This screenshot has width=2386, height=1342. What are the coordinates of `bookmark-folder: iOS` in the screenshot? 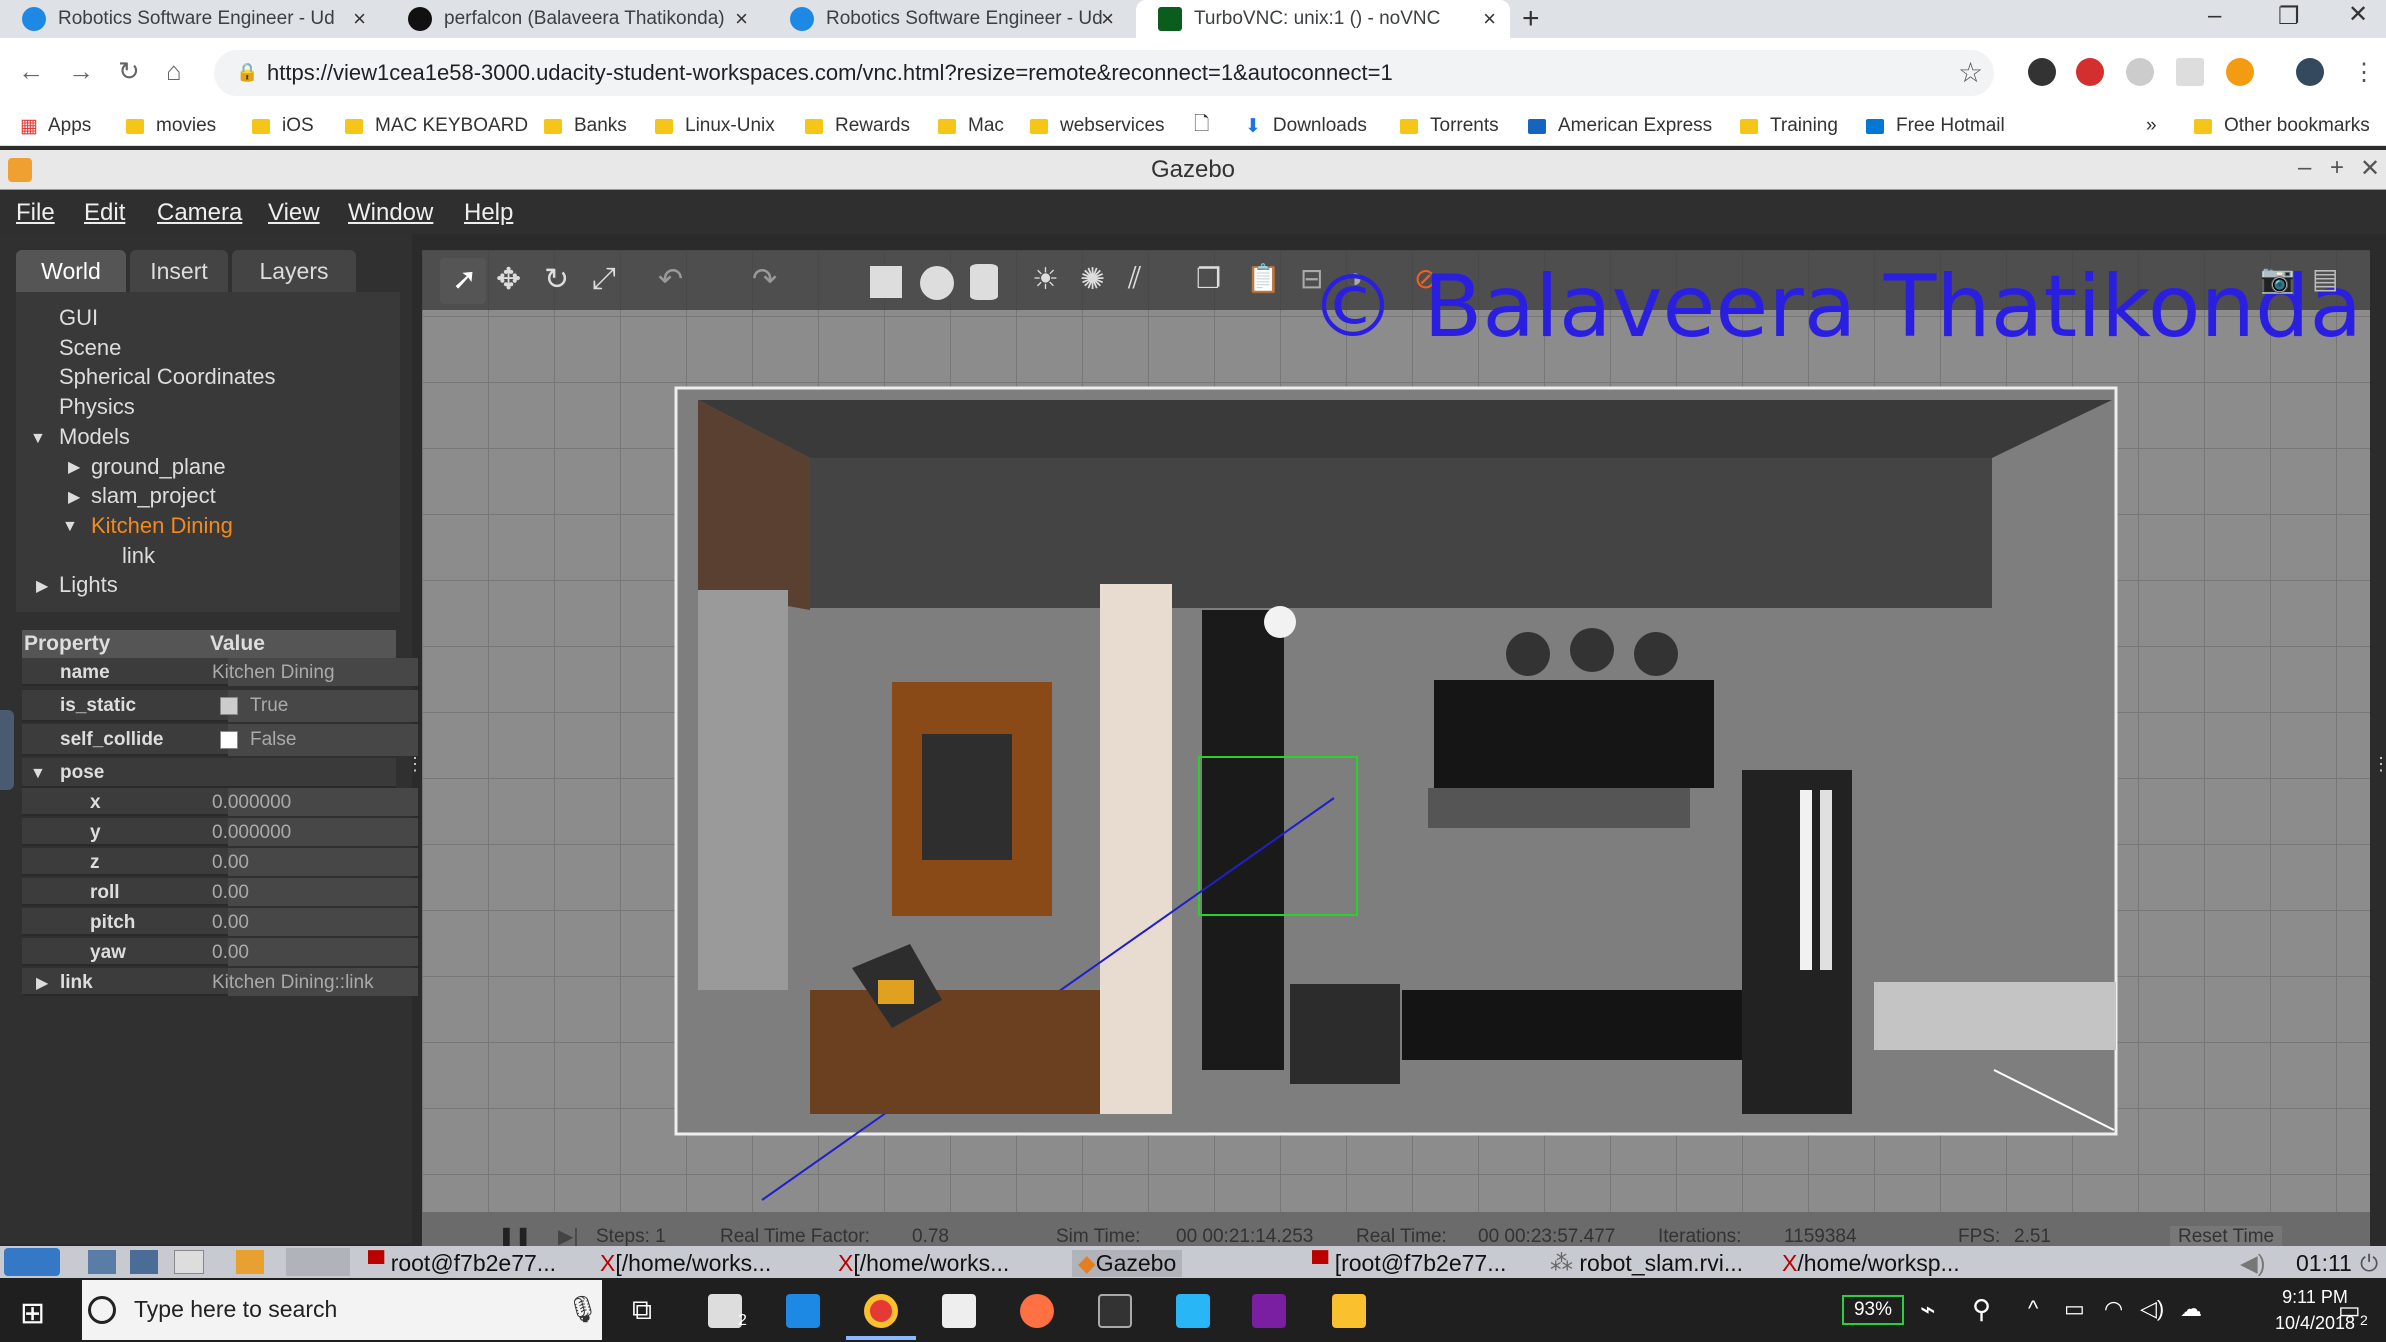 It's located at (283, 126).